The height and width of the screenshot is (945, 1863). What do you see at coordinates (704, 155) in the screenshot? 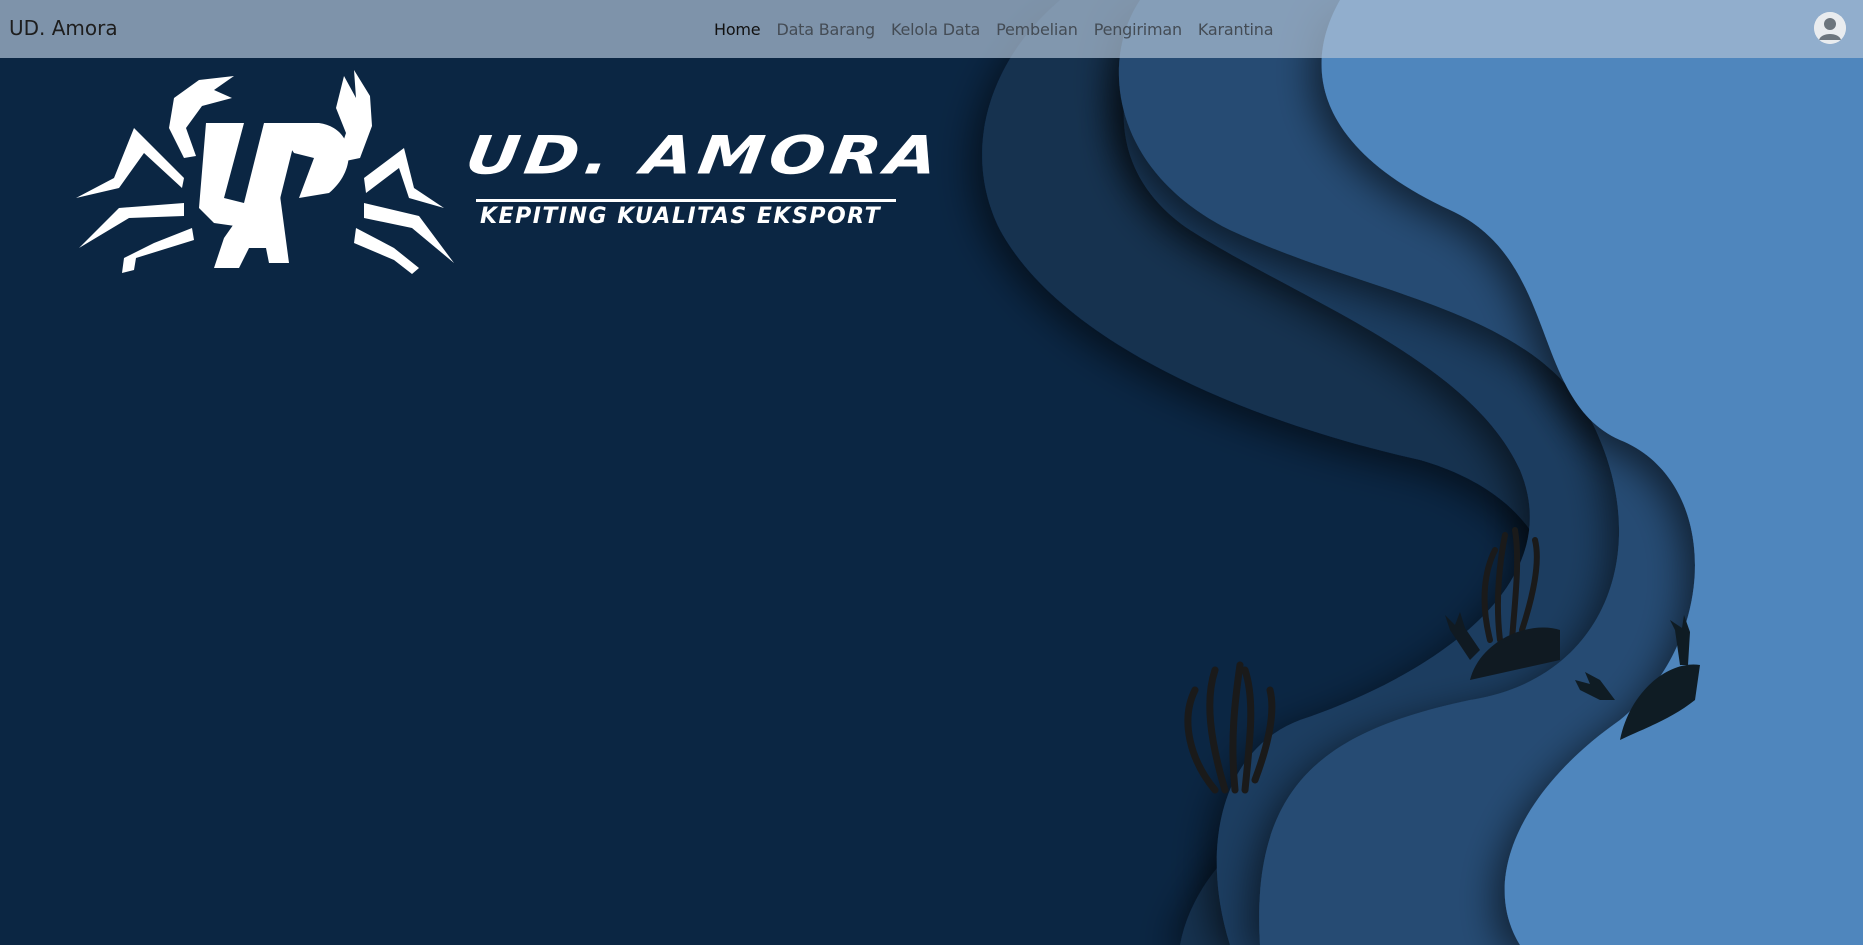
I see `logo-title: UD. AMORA` at bounding box center [704, 155].